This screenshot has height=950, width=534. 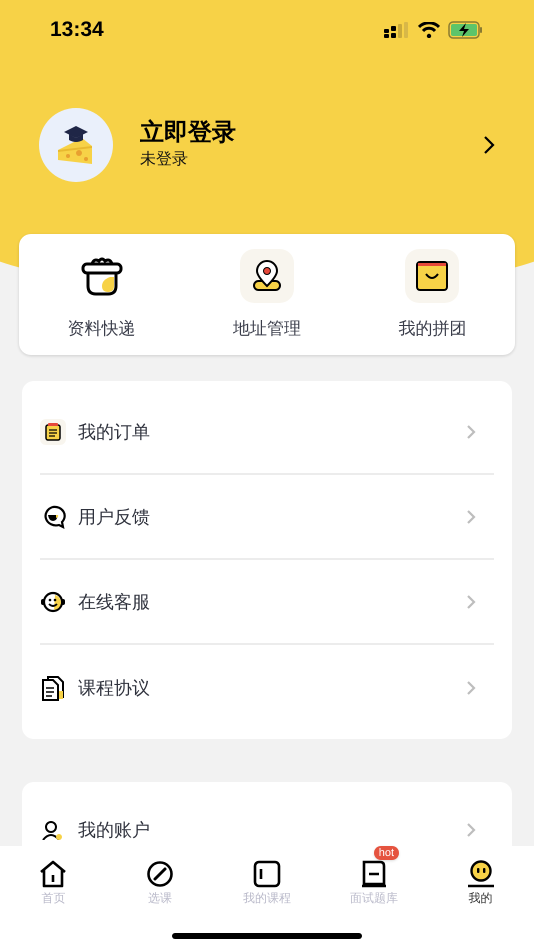 What do you see at coordinates (267, 276) in the screenshot?
I see `location-pin-icon` at bounding box center [267, 276].